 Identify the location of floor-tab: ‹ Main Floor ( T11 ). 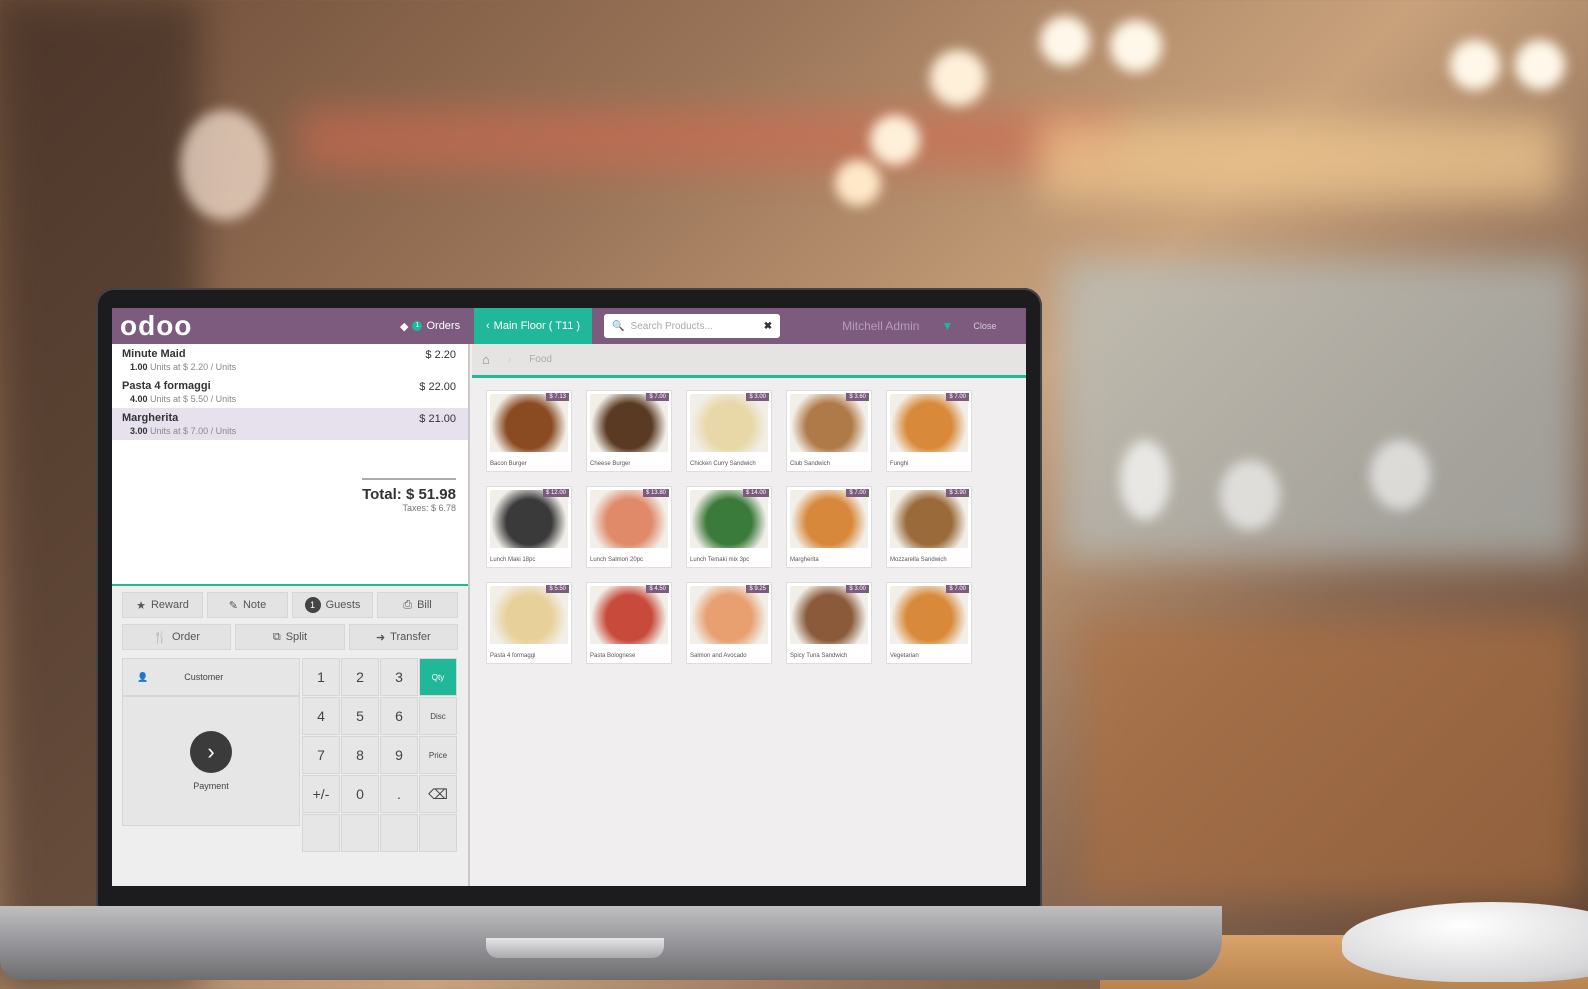
(533, 326).